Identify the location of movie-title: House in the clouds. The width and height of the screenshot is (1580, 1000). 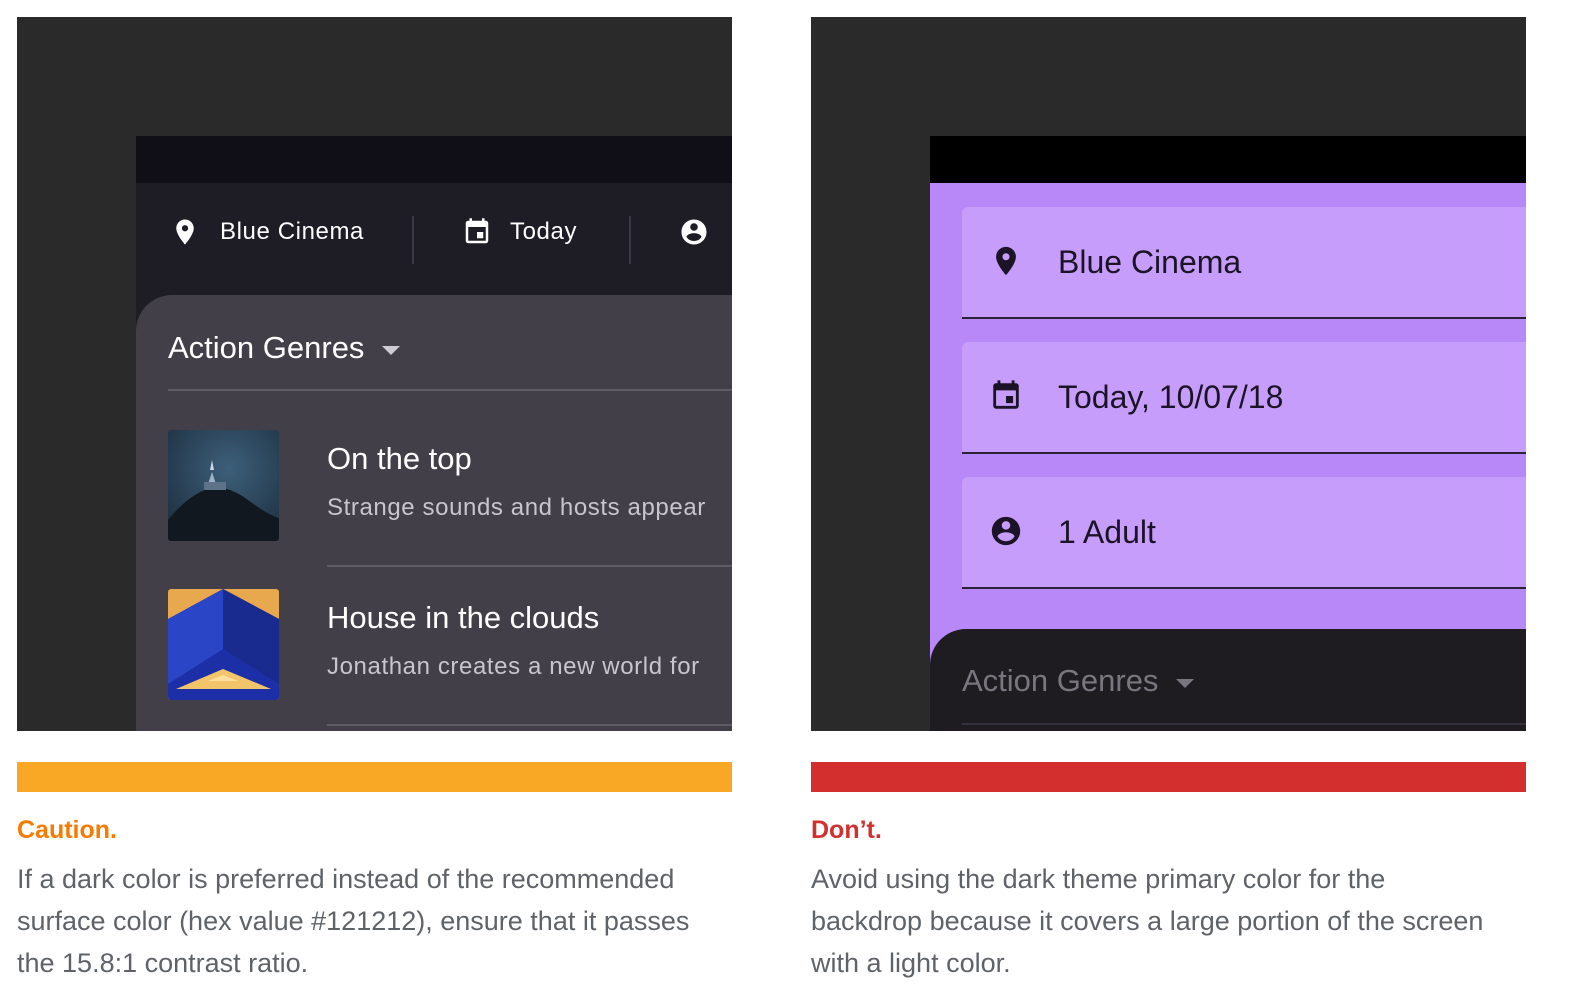
(463, 617).